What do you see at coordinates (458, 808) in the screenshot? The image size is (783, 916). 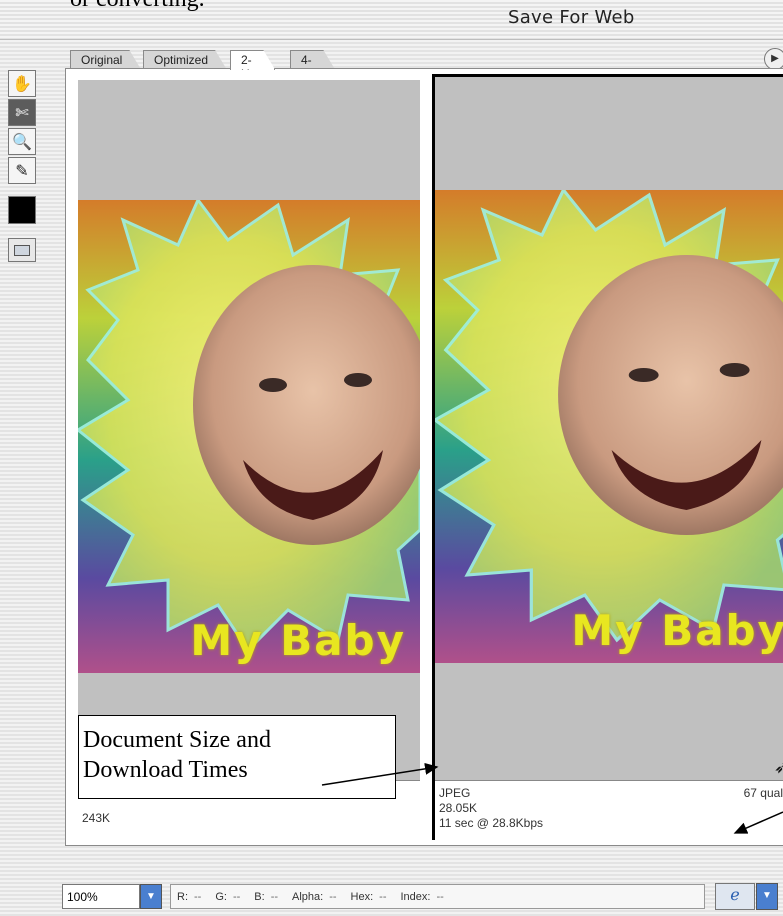 I see `optimized-size: 28.05K` at bounding box center [458, 808].